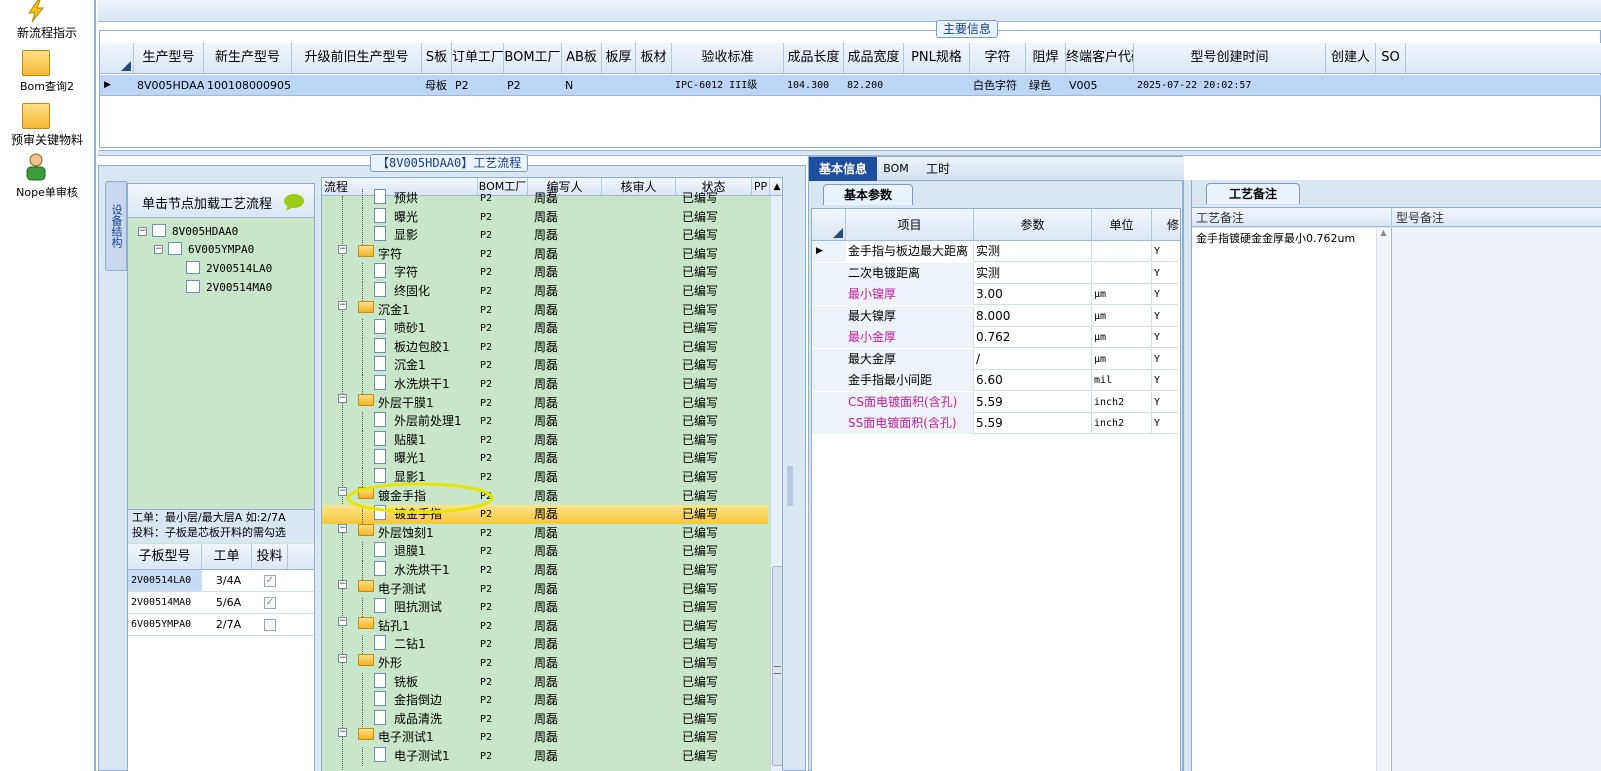 The height and width of the screenshot is (771, 1601). Describe the element at coordinates (545, 236) in the screenshot. I see `process-row: 显影 P2 周磊 已编写` at that location.